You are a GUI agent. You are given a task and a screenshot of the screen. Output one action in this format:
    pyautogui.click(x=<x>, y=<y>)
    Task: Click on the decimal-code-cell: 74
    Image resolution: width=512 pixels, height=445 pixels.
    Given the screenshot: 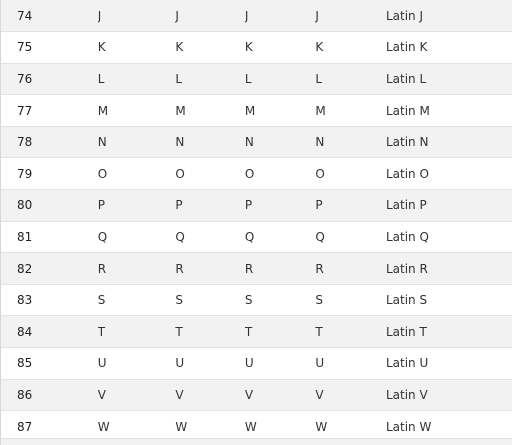 What is the action you would take?
    pyautogui.click(x=25, y=15)
    